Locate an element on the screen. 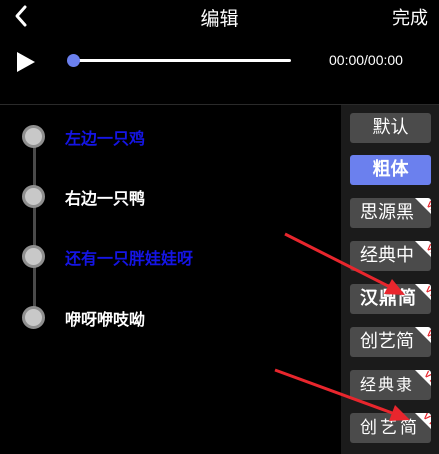  page-title: 编辑 is located at coordinates (219, 19).